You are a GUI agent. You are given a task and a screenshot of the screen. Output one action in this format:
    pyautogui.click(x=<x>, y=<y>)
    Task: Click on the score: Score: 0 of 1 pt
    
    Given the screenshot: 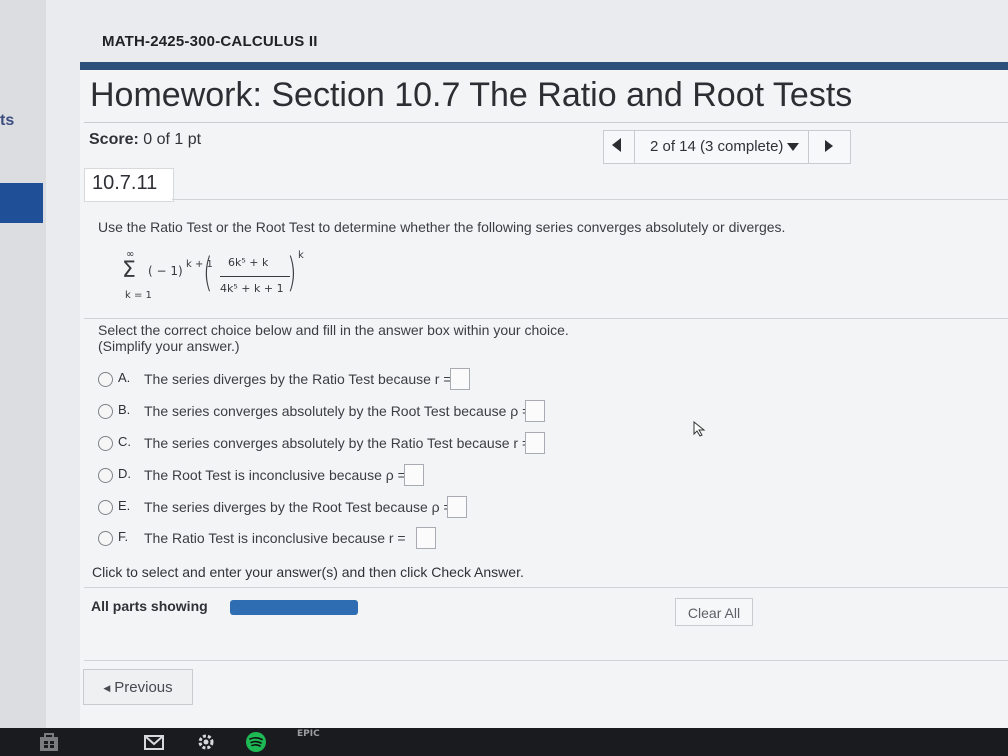 What is the action you would take?
    pyautogui.click(x=145, y=140)
    